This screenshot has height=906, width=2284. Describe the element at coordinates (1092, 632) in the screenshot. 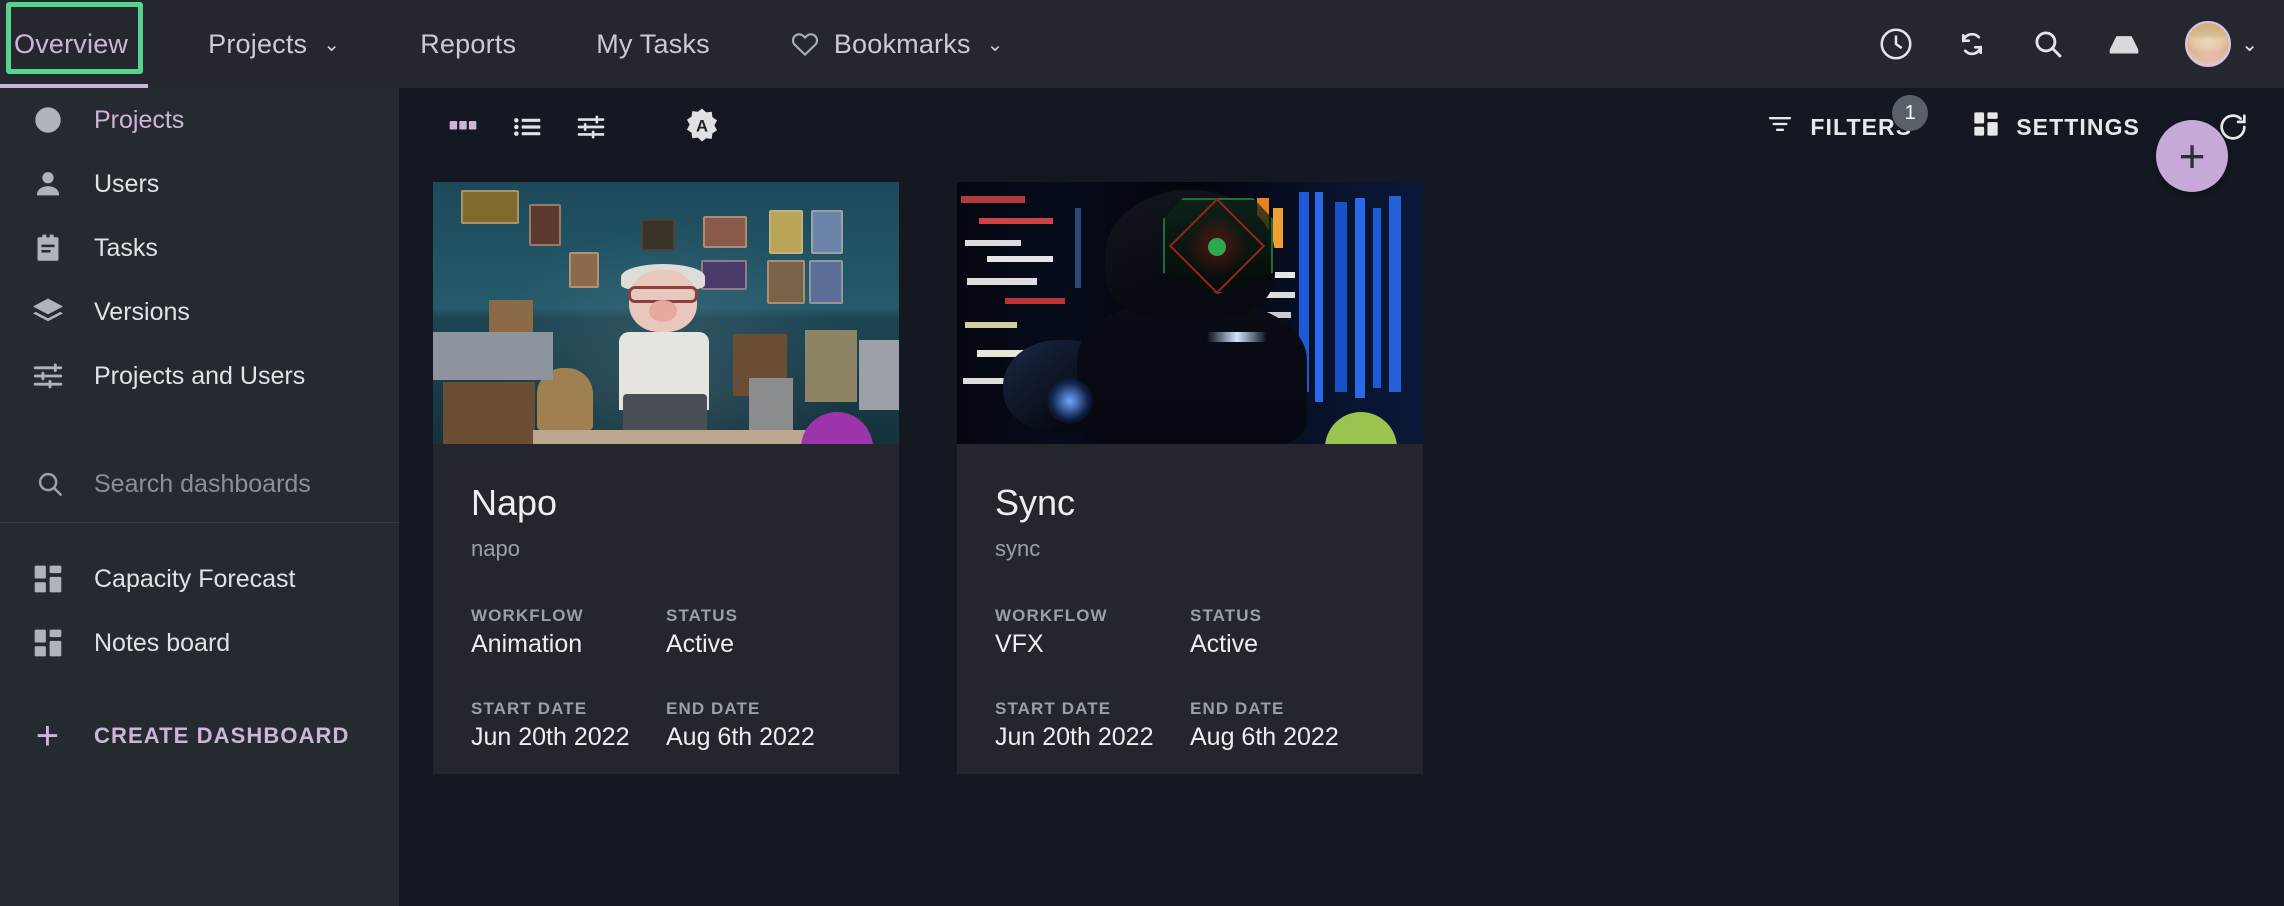

I see `meta-cell: WORKFLOW VFX` at that location.